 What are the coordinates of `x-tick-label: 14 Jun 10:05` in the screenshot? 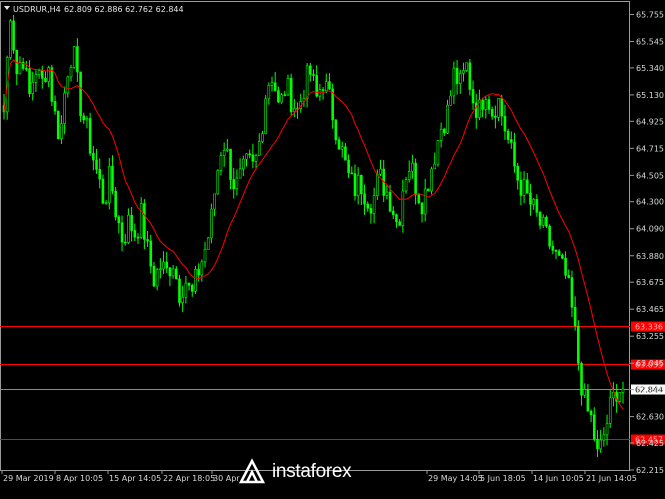 It's located at (558, 478).